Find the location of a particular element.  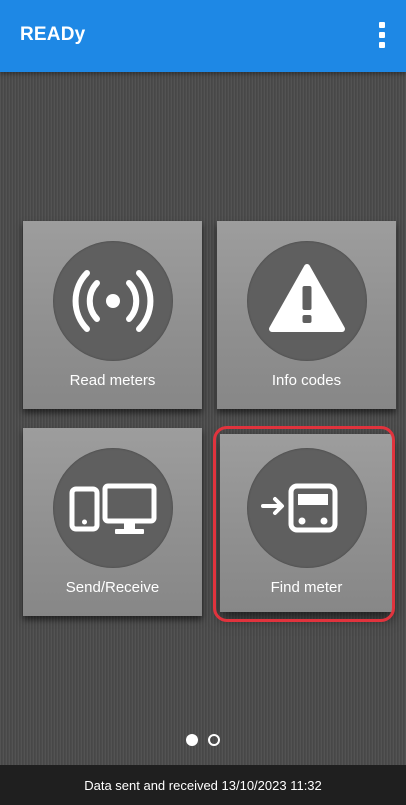

tile-label: Find meter is located at coordinates (306, 587).